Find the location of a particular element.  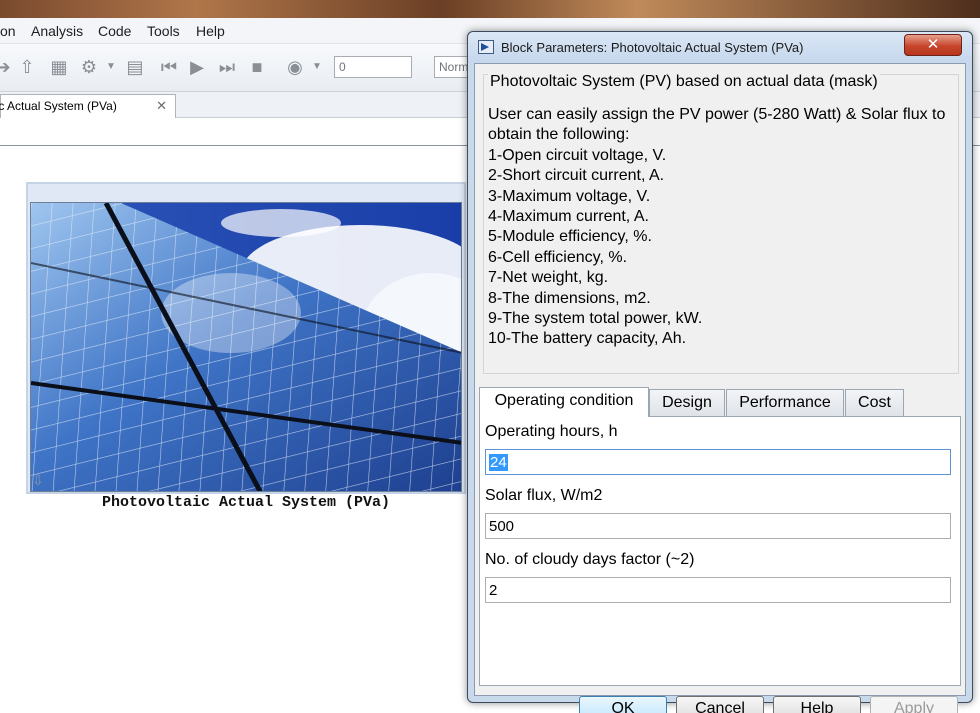

model-explorer-icon: ▤ is located at coordinates (135, 67).